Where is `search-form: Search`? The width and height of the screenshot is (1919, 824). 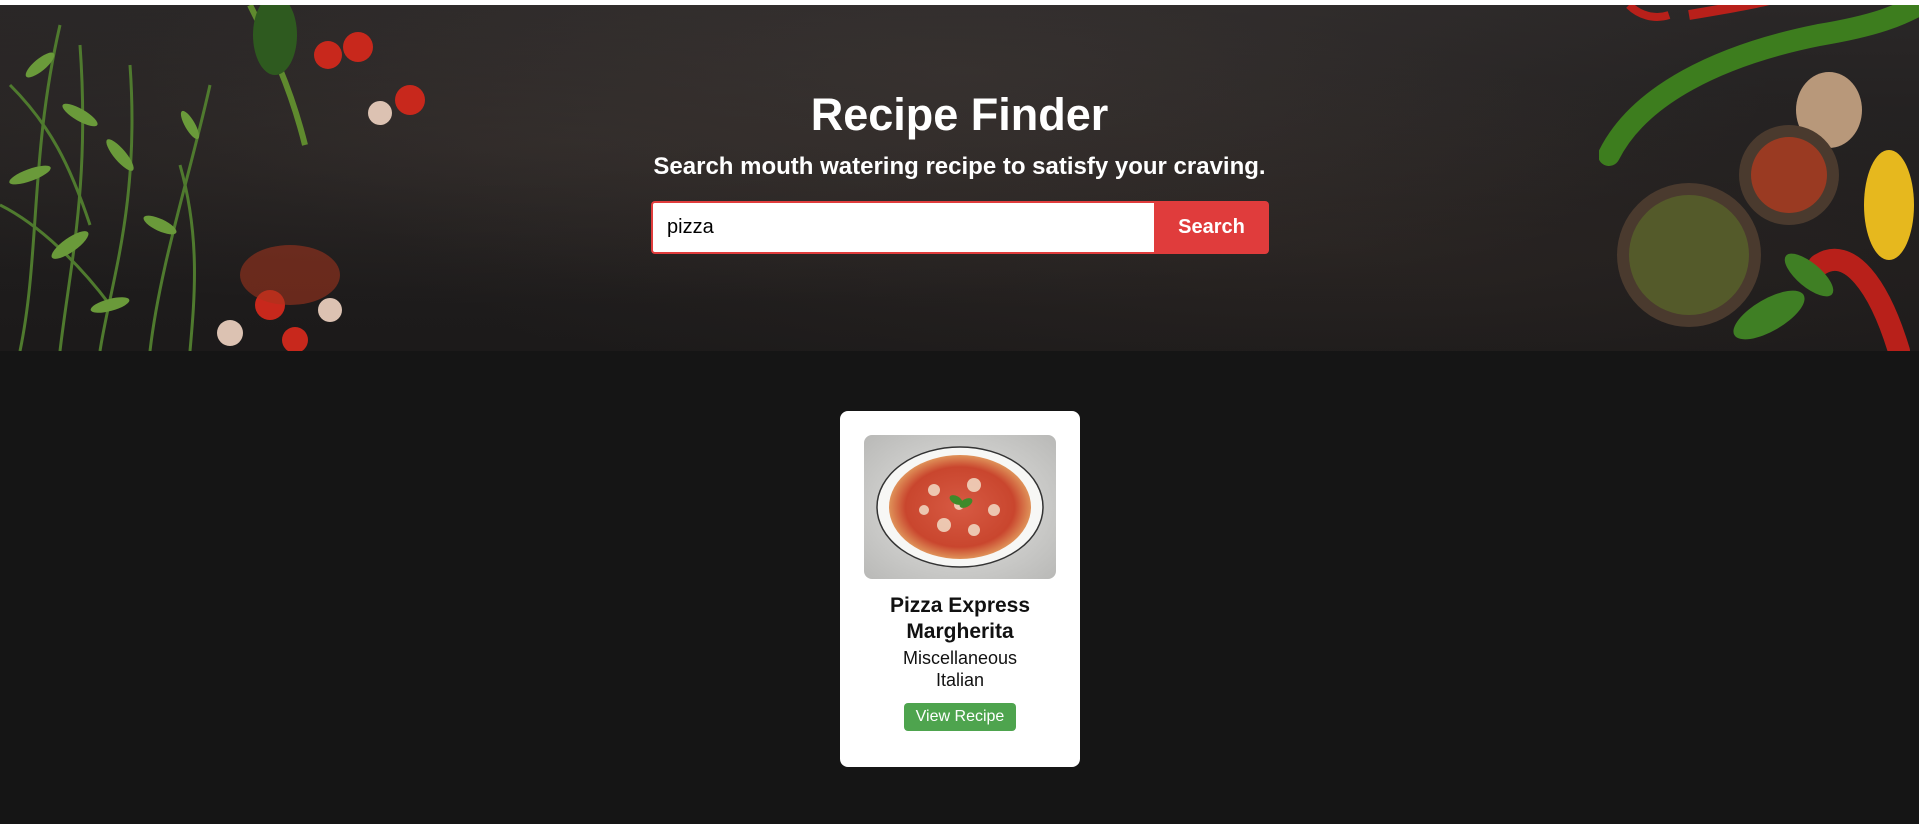 search-form: Search is located at coordinates (960, 227).